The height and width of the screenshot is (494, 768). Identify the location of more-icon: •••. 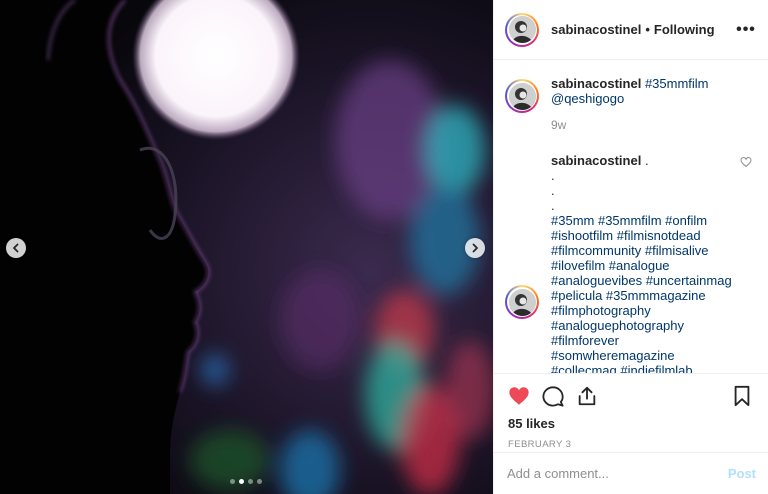
(746, 29).